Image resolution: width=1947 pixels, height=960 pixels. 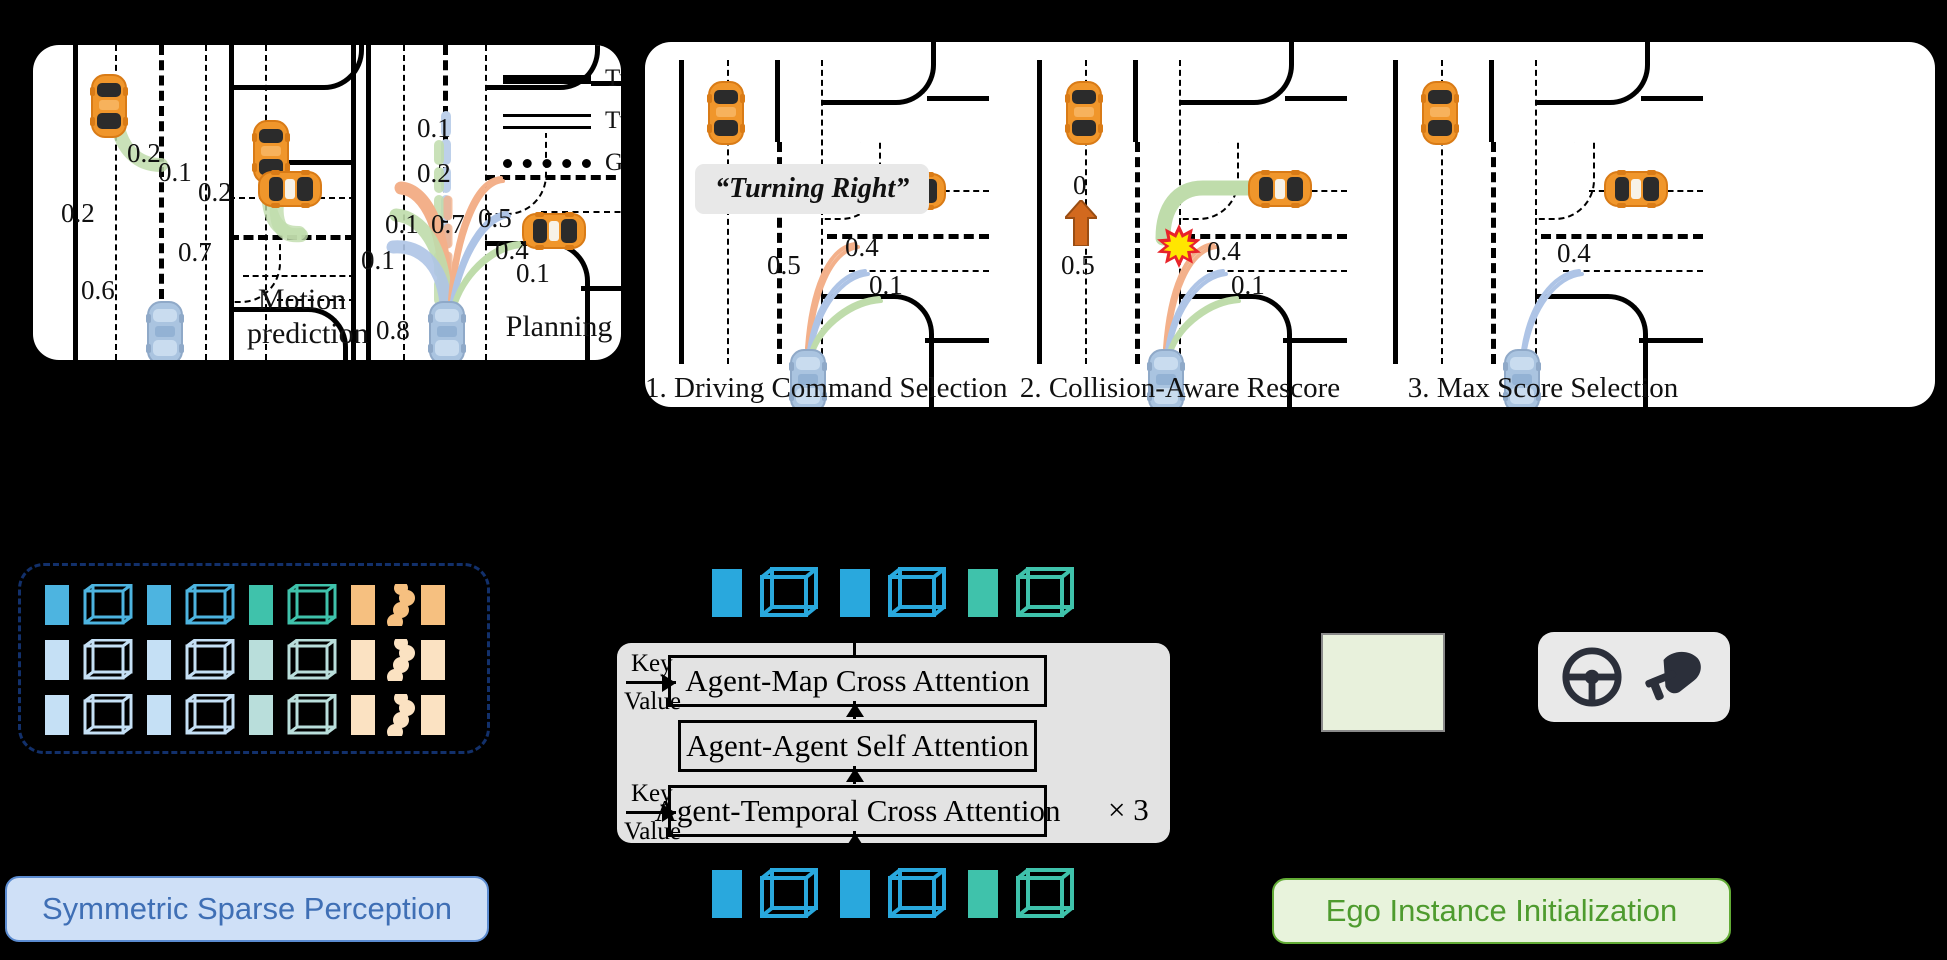 I want to click on value-label-map: Value, so click(x=652, y=701).